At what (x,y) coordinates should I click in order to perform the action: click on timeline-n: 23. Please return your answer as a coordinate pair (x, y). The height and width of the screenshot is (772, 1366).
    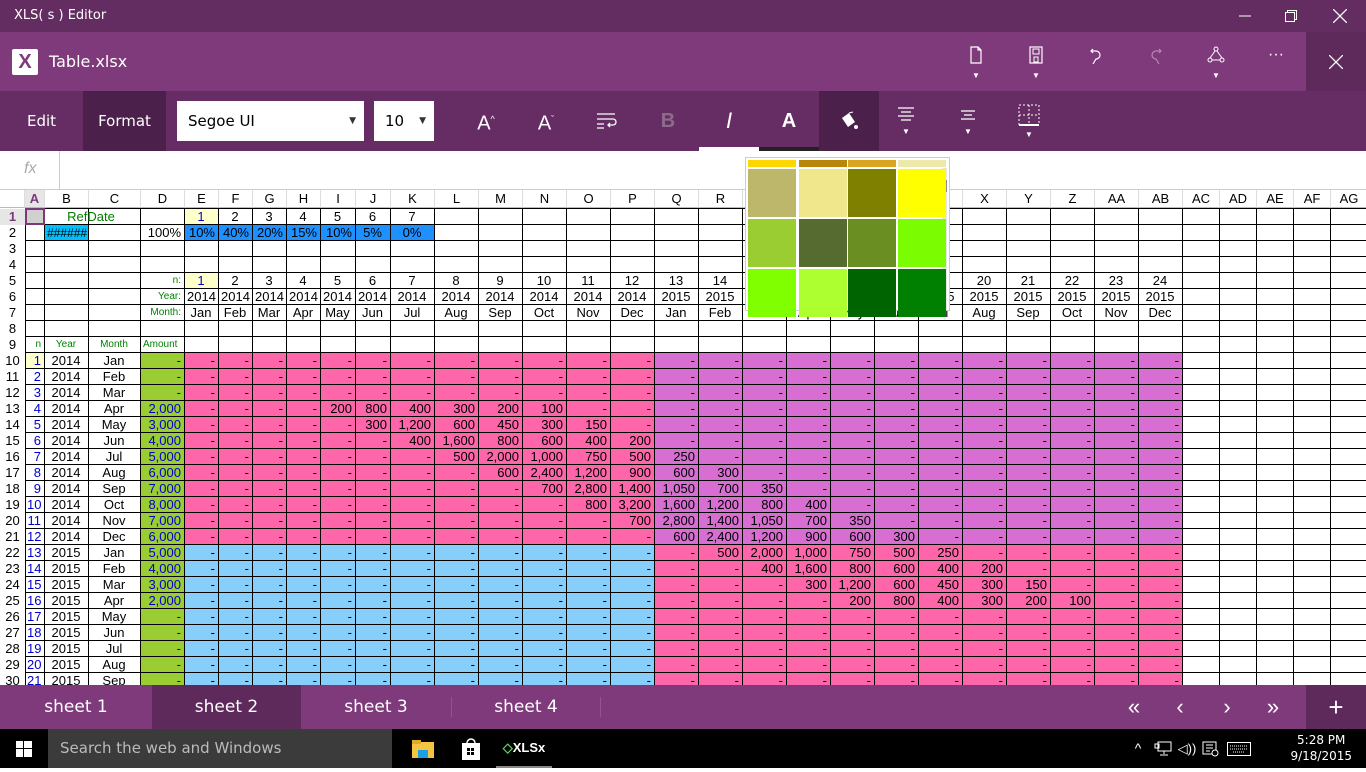
    Looking at the image, I should click on (1116, 281).